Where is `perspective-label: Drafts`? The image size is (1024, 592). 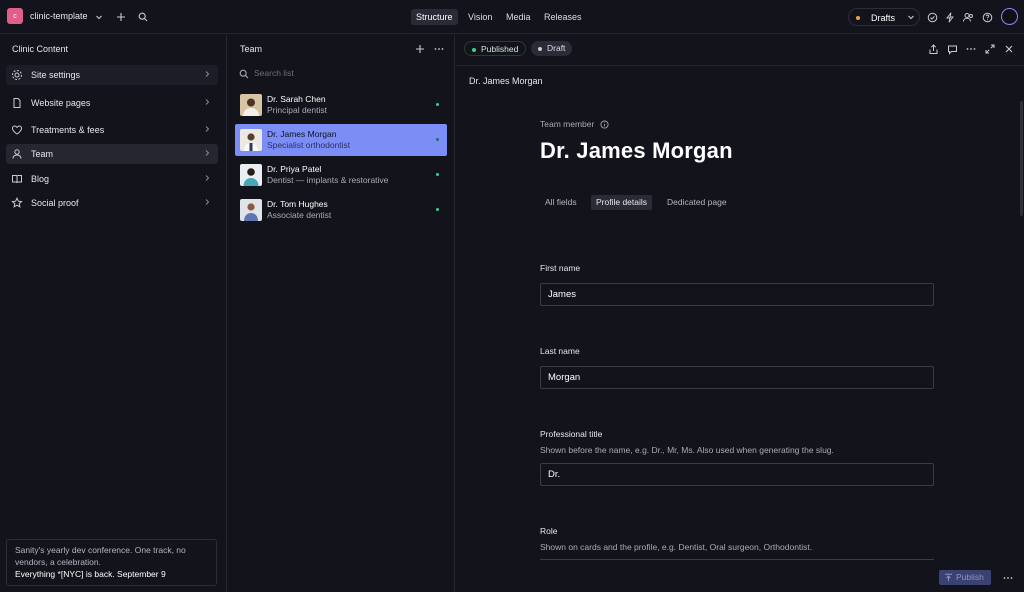 perspective-label: Drafts is located at coordinates (883, 17).